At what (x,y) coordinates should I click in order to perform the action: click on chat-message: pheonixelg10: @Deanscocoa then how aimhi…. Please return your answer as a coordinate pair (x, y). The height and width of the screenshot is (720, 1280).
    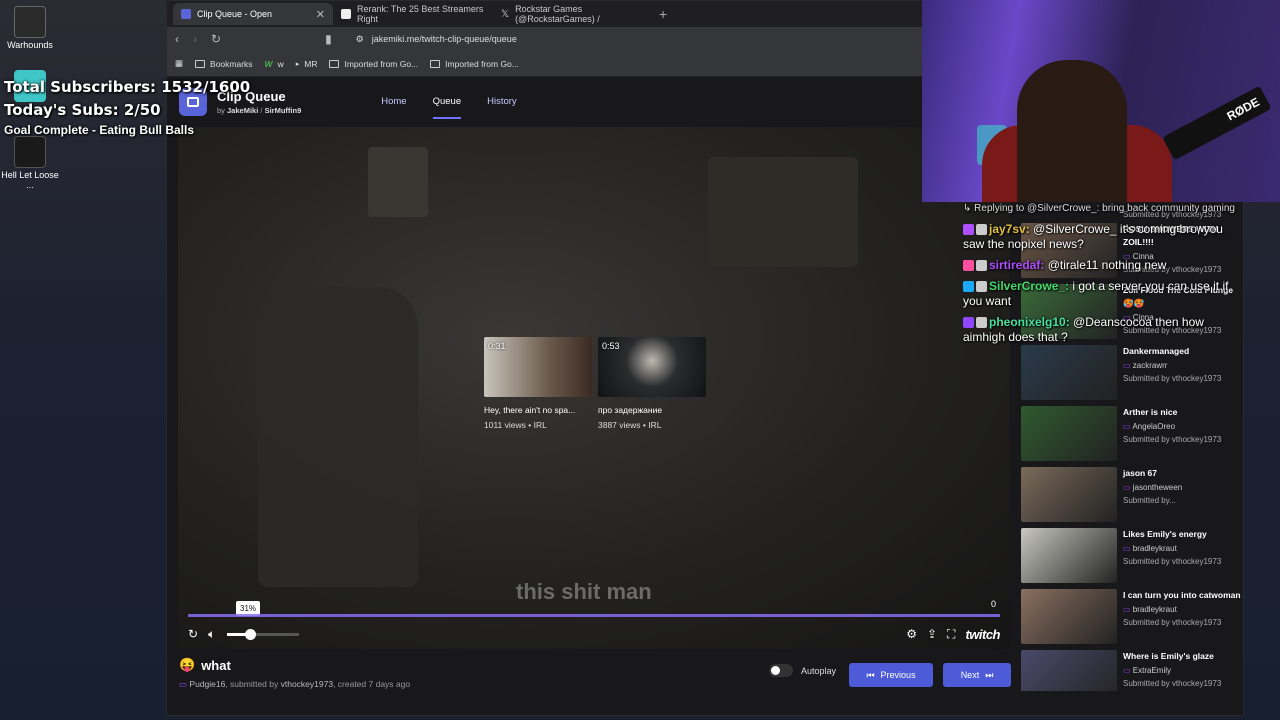
    Looking at the image, I should click on (1103, 330).